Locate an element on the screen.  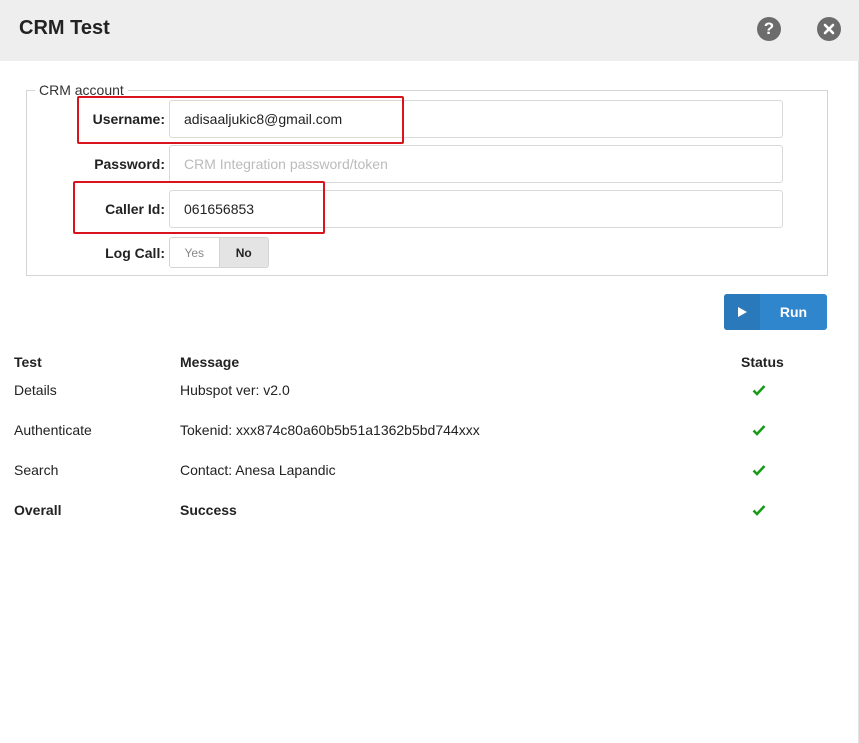
row-message: Hubspot ver: v2.0 is located at coordinates (235, 390).